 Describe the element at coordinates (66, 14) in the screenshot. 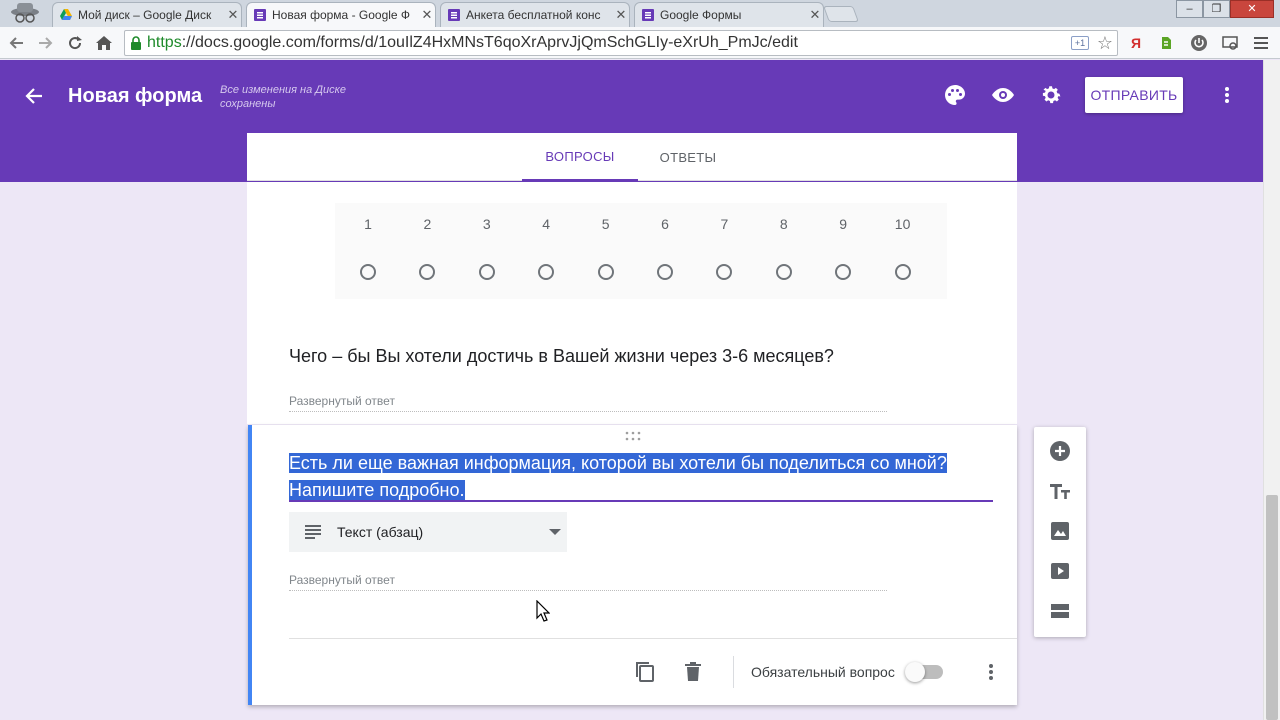

I see `google-drive-icon` at that location.